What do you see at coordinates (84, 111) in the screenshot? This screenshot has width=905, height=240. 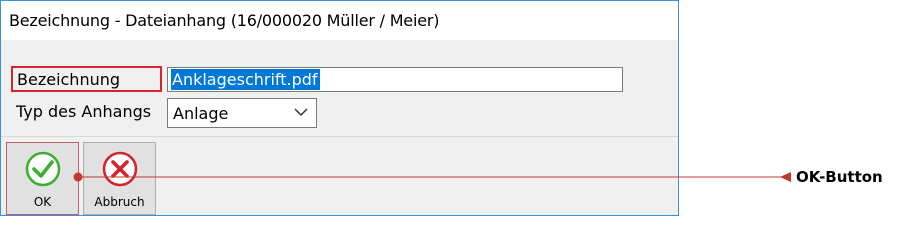 I see `typ-label: Typ des Anhangs` at bounding box center [84, 111].